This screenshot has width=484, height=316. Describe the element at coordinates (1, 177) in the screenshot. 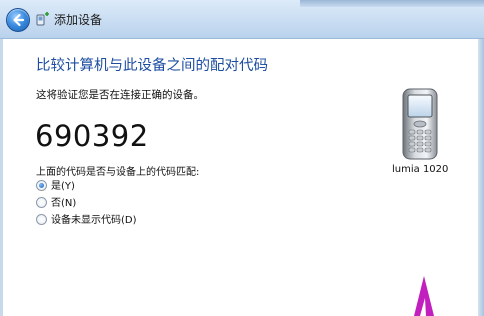

I see `left-frame` at that location.